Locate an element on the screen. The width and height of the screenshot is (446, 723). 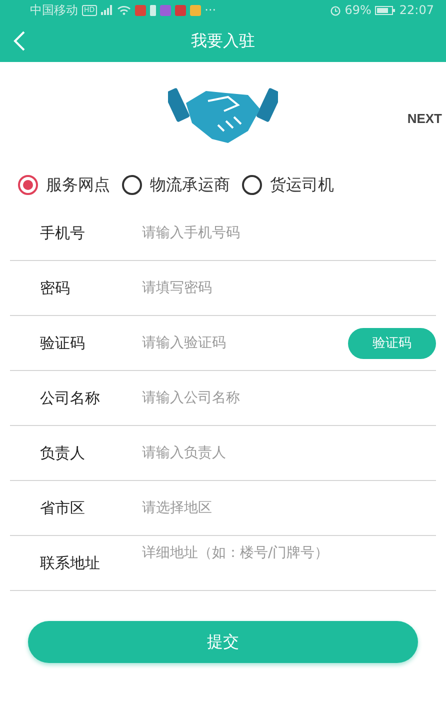
input-field: 详细地址（如：楼号/门牌号） is located at coordinates (269, 563).